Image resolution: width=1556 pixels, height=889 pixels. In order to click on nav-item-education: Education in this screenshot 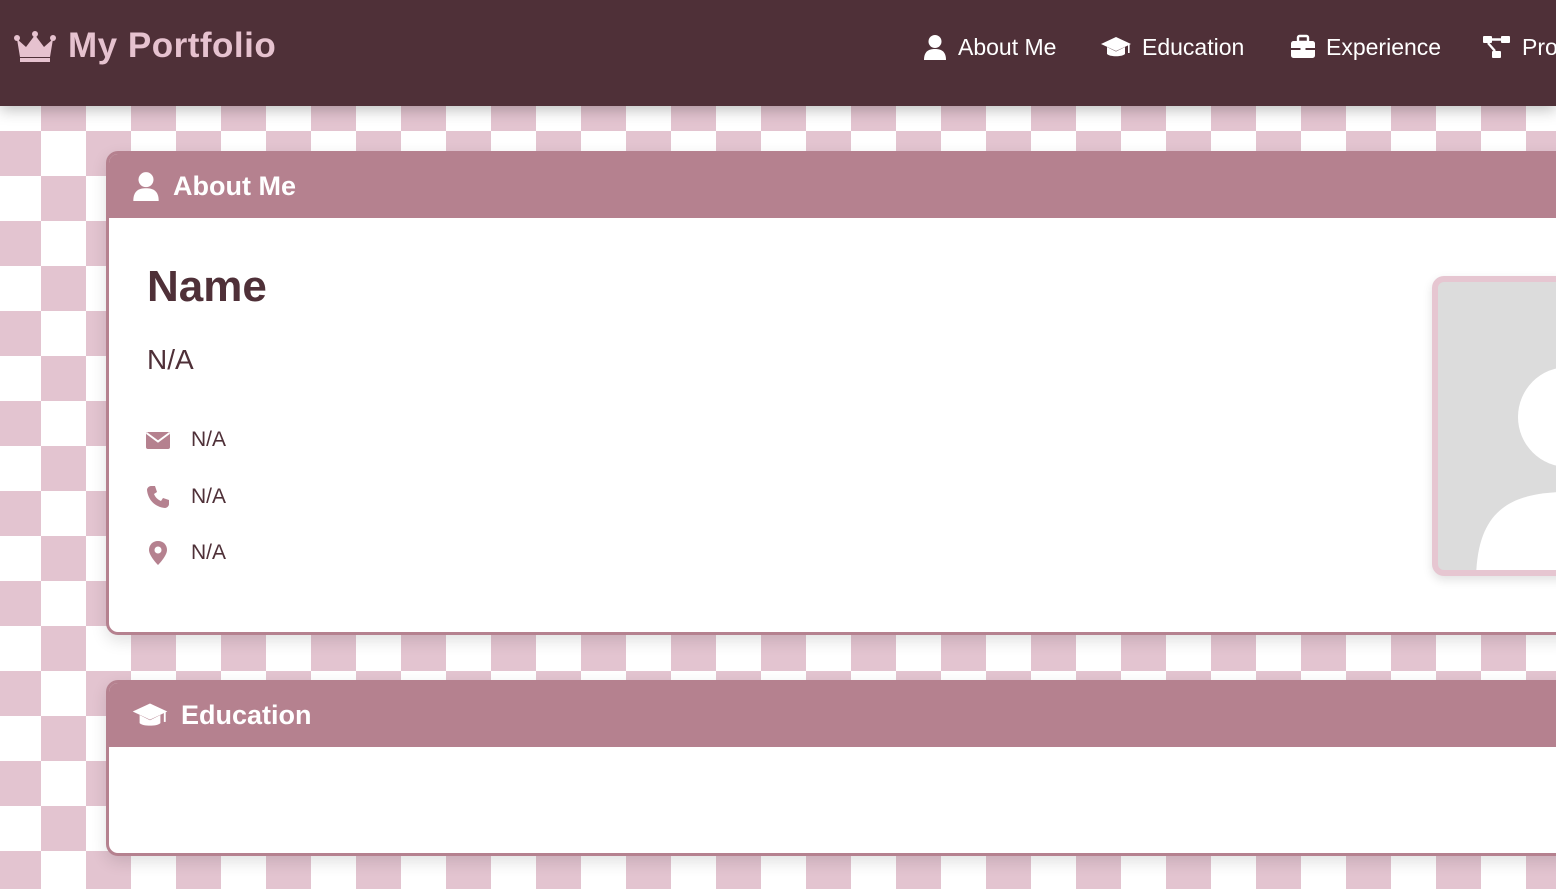, I will do `click(1172, 47)`.